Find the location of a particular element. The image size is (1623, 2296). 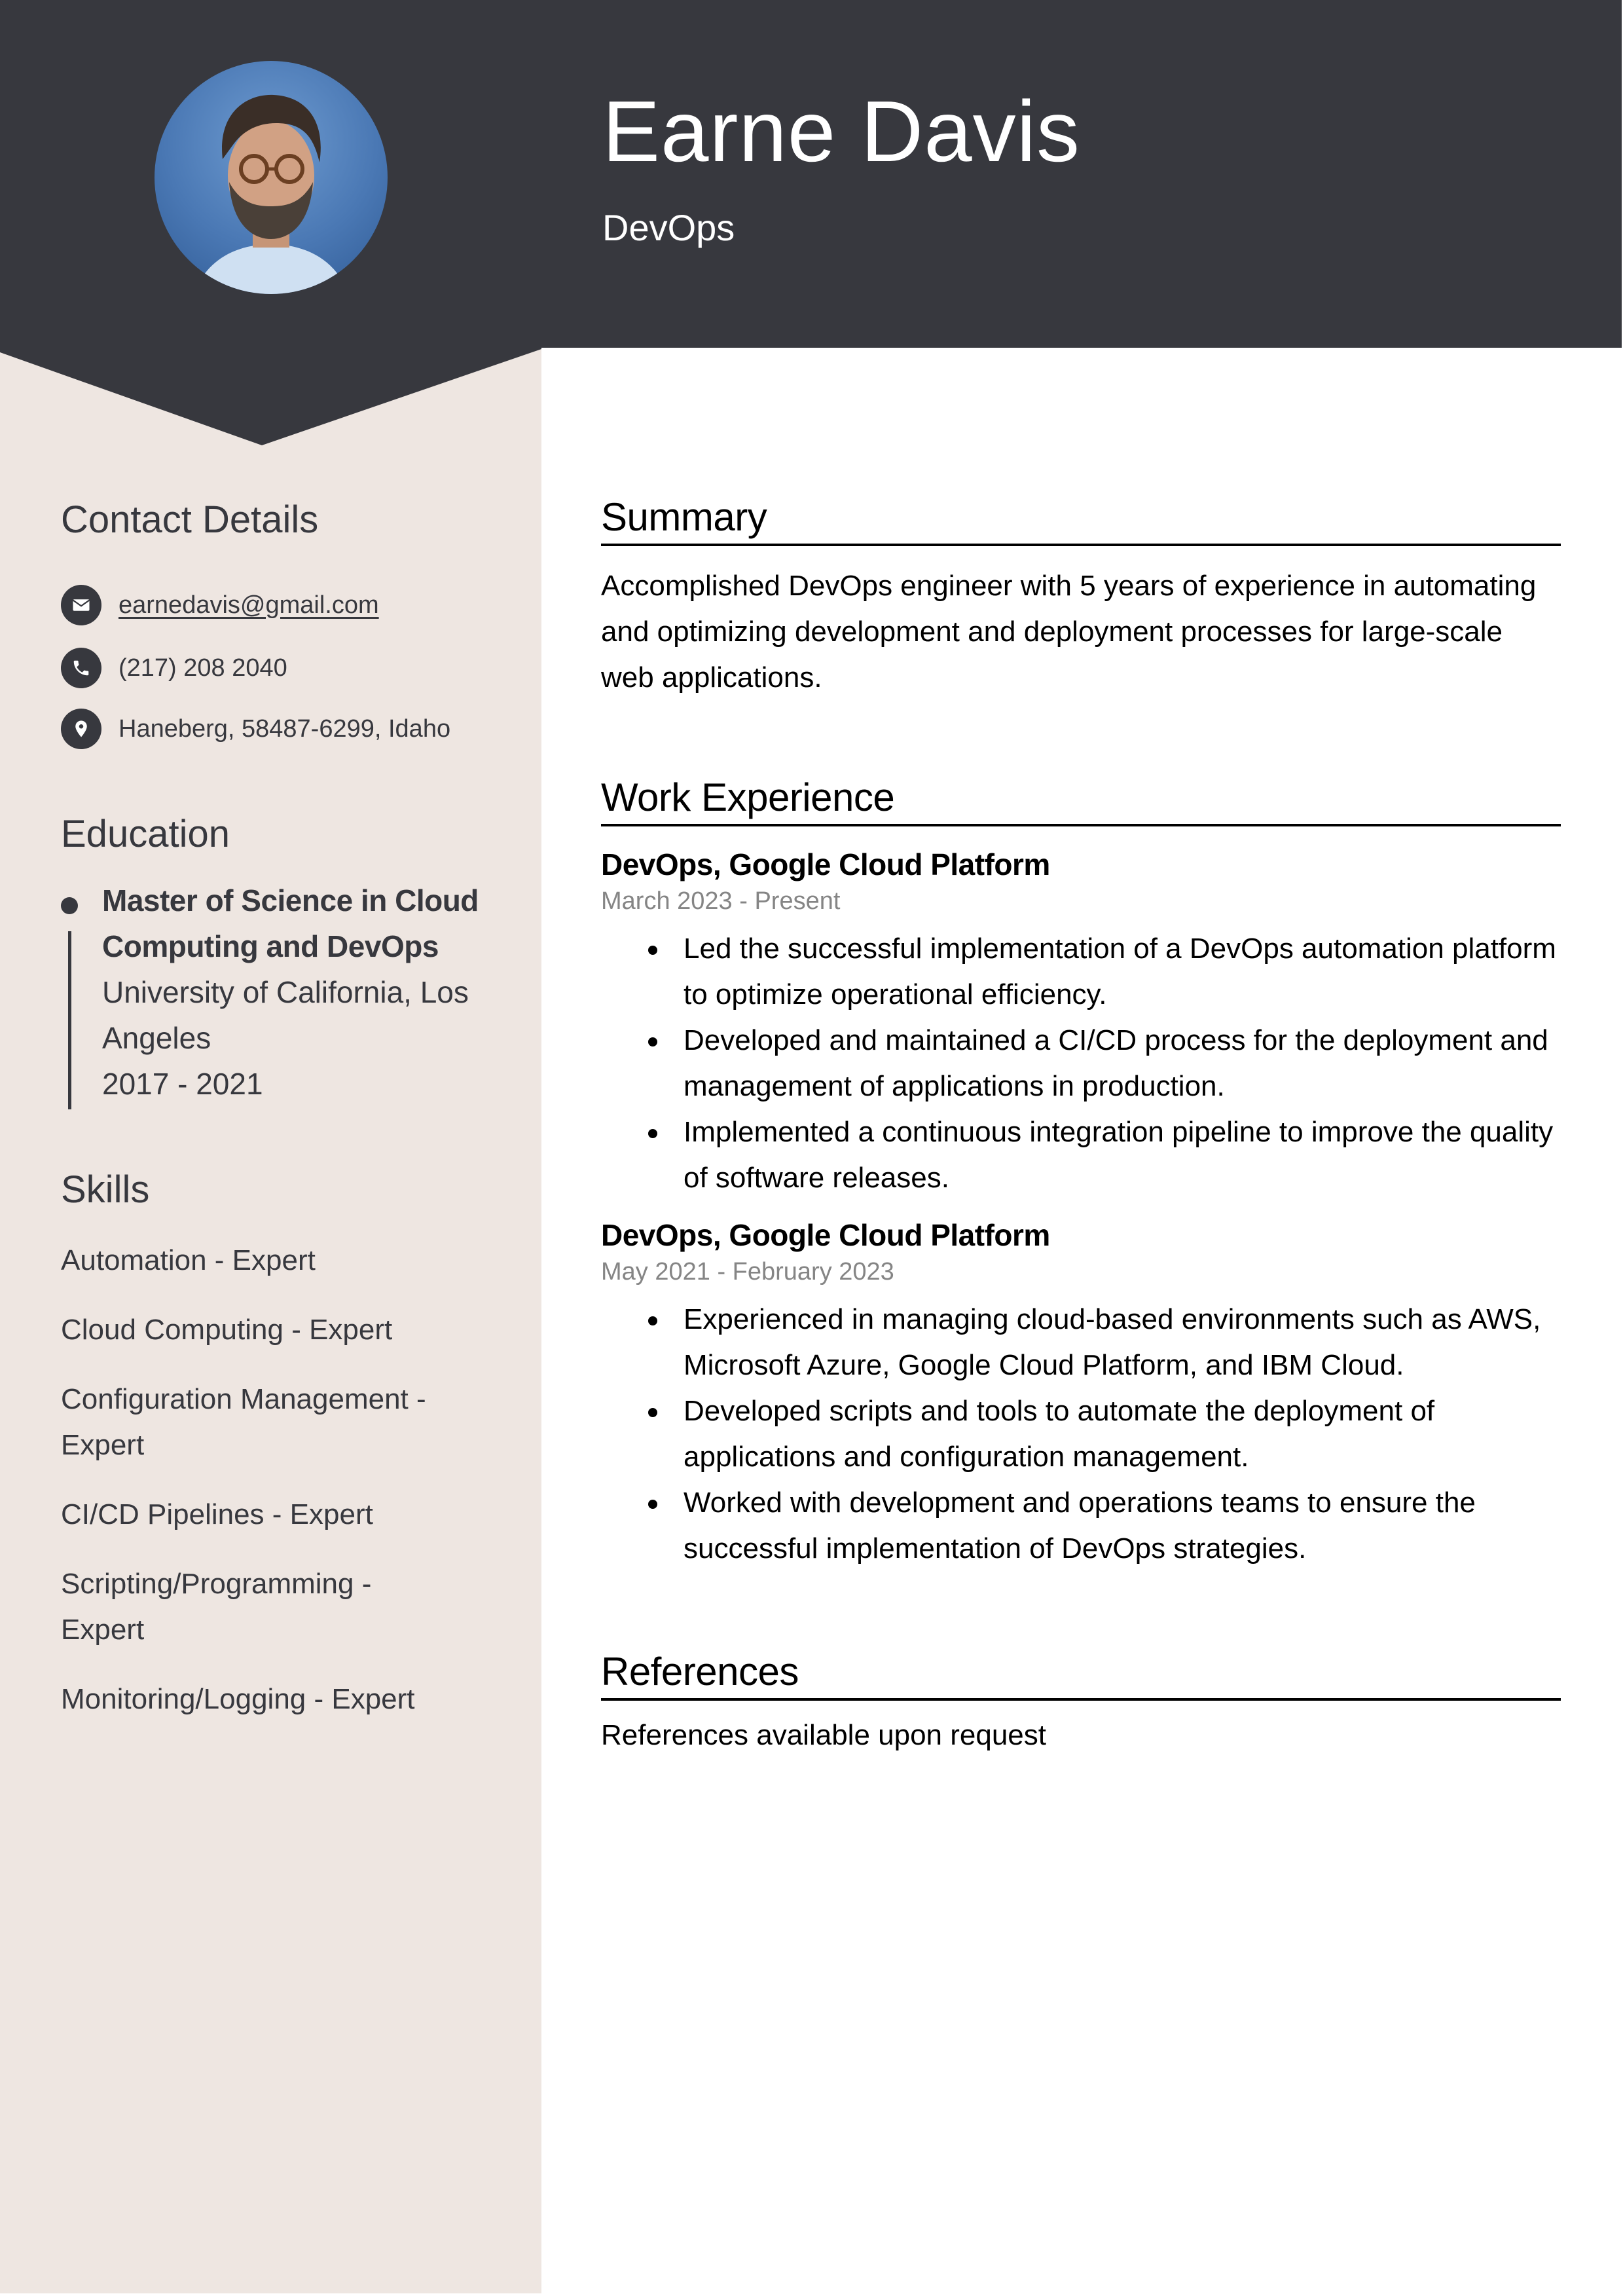

email-link: earnedavis@gmail.com is located at coordinates (249, 605).